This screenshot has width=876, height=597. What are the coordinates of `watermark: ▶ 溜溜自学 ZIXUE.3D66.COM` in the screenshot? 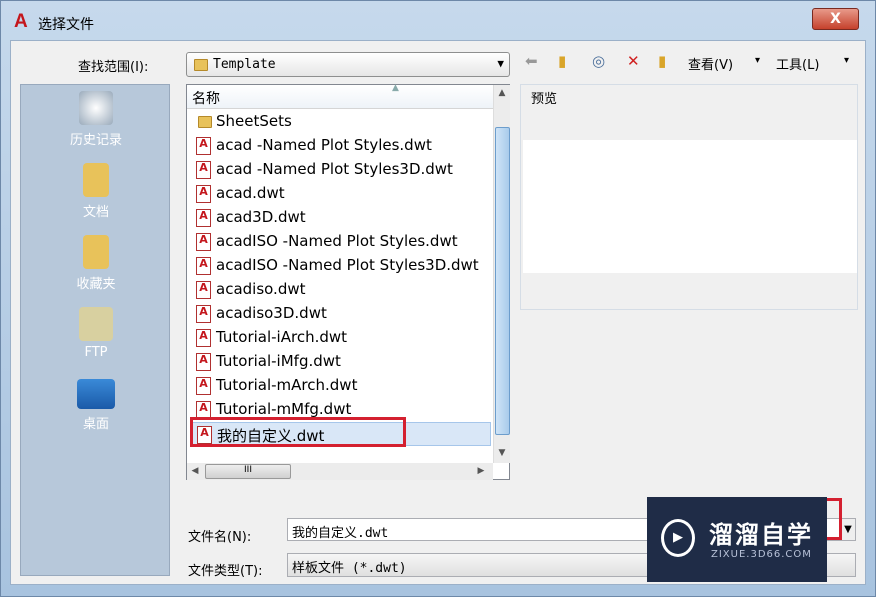 It's located at (737, 539).